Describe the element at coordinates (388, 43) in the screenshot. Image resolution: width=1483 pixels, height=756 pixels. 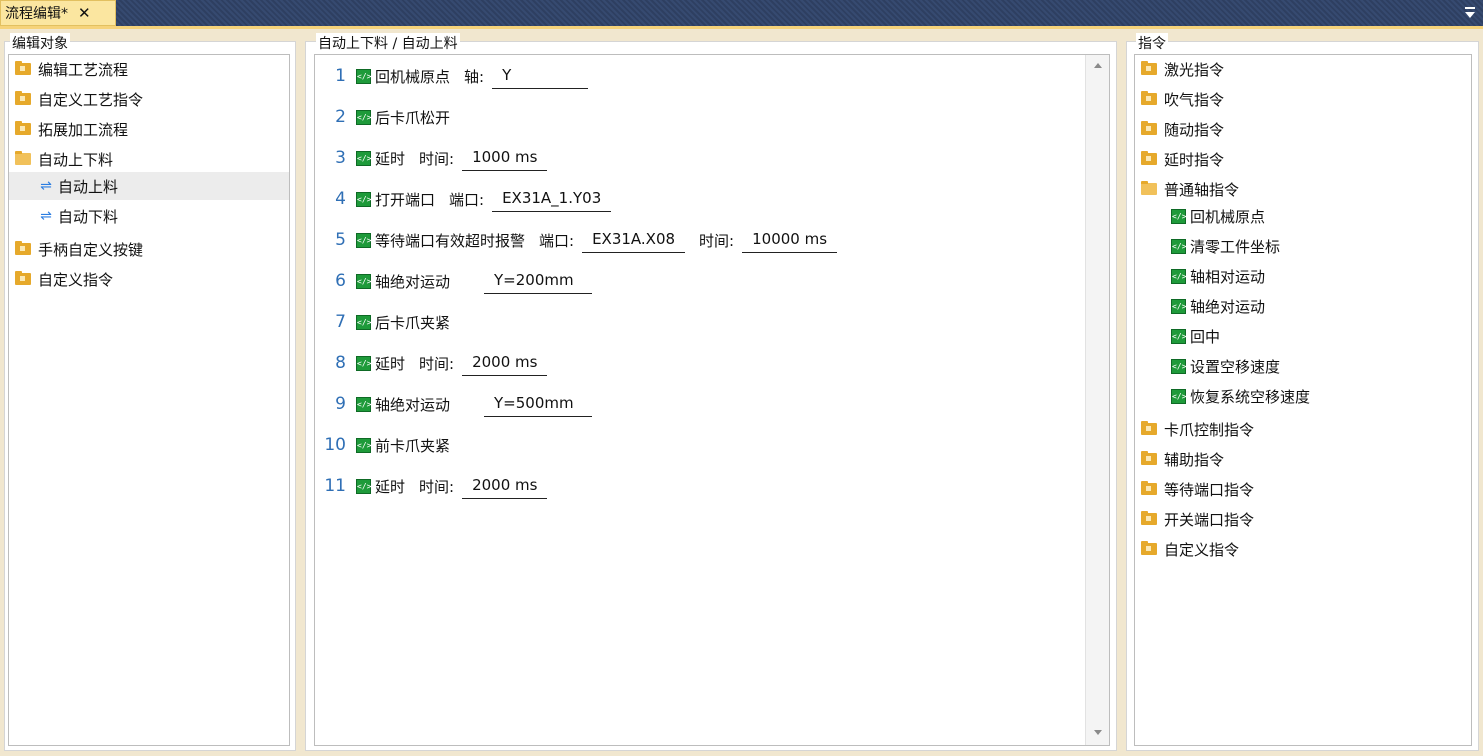
I see `editor-breadcrumb: 自动上下料 / 自动上料` at that location.